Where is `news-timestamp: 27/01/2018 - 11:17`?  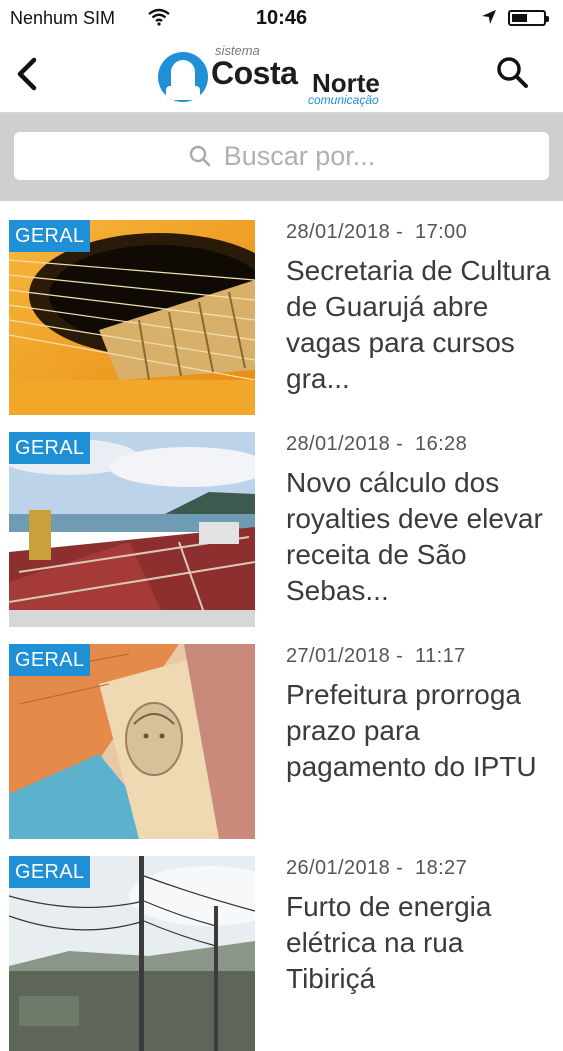
news-timestamp: 27/01/2018 - 11:17 is located at coordinates (376, 656).